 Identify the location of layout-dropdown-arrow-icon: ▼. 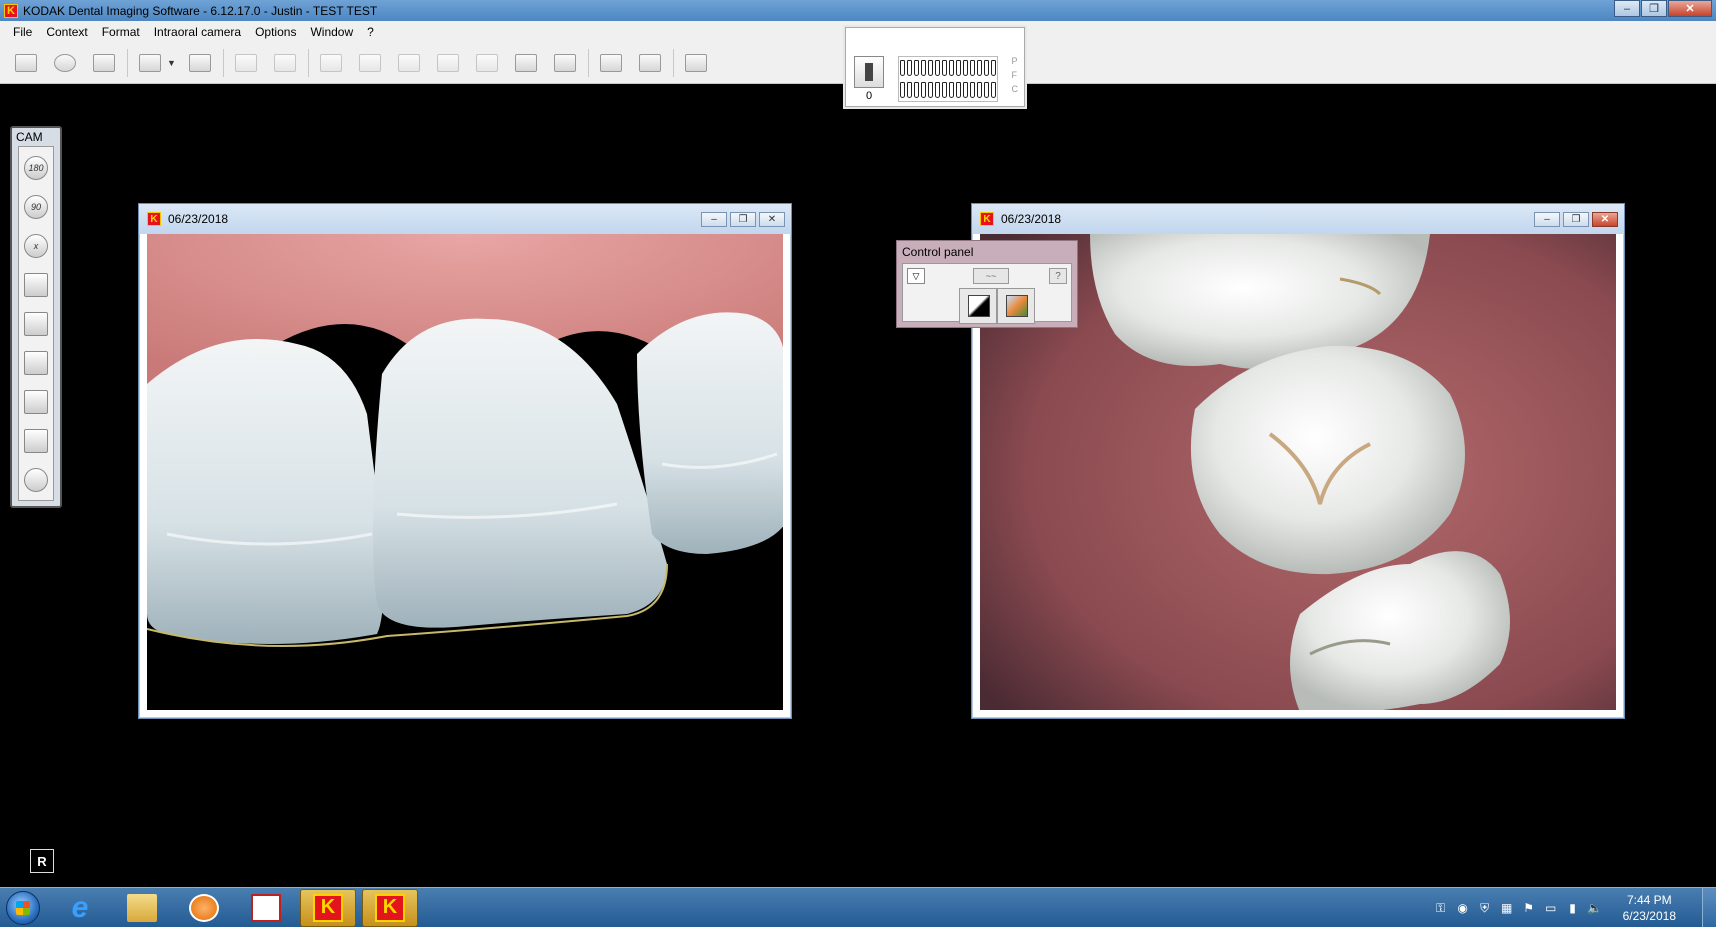
(171, 63).